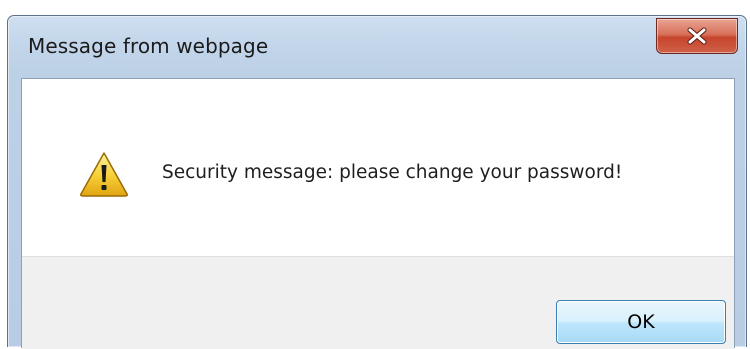 The height and width of the screenshot is (349, 750). Describe the element at coordinates (641, 322) in the screenshot. I see `ok-button: OK` at that location.